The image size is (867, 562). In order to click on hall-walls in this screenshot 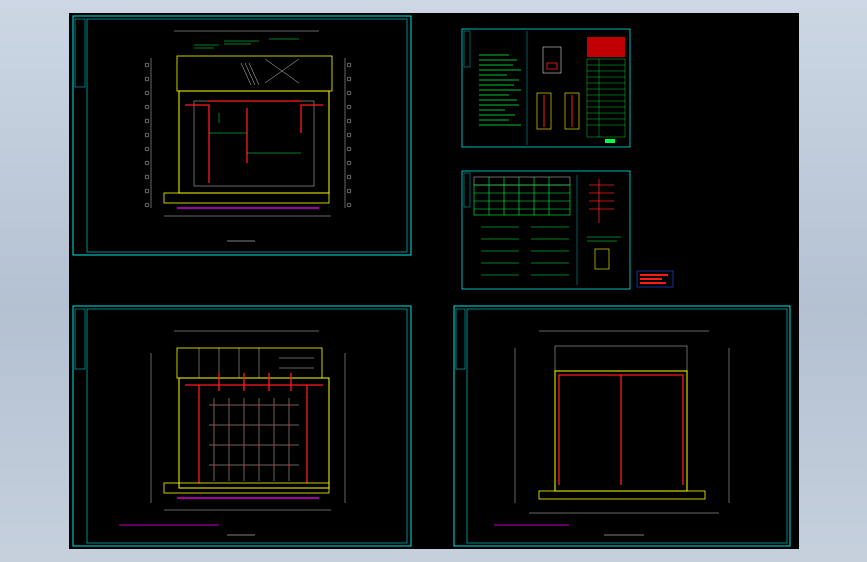, I will do `click(254, 142)`.